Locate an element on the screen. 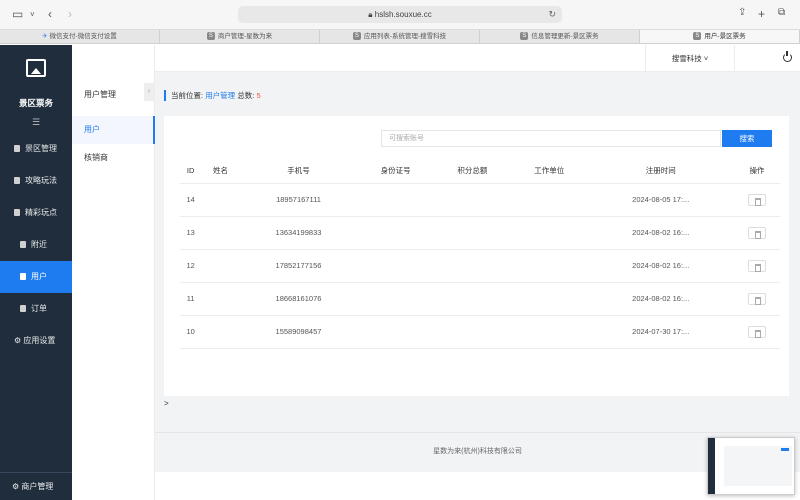 This screenshot has width=800, height=500. subnav-item-users: 用户 is located at coordinates (113, 130).